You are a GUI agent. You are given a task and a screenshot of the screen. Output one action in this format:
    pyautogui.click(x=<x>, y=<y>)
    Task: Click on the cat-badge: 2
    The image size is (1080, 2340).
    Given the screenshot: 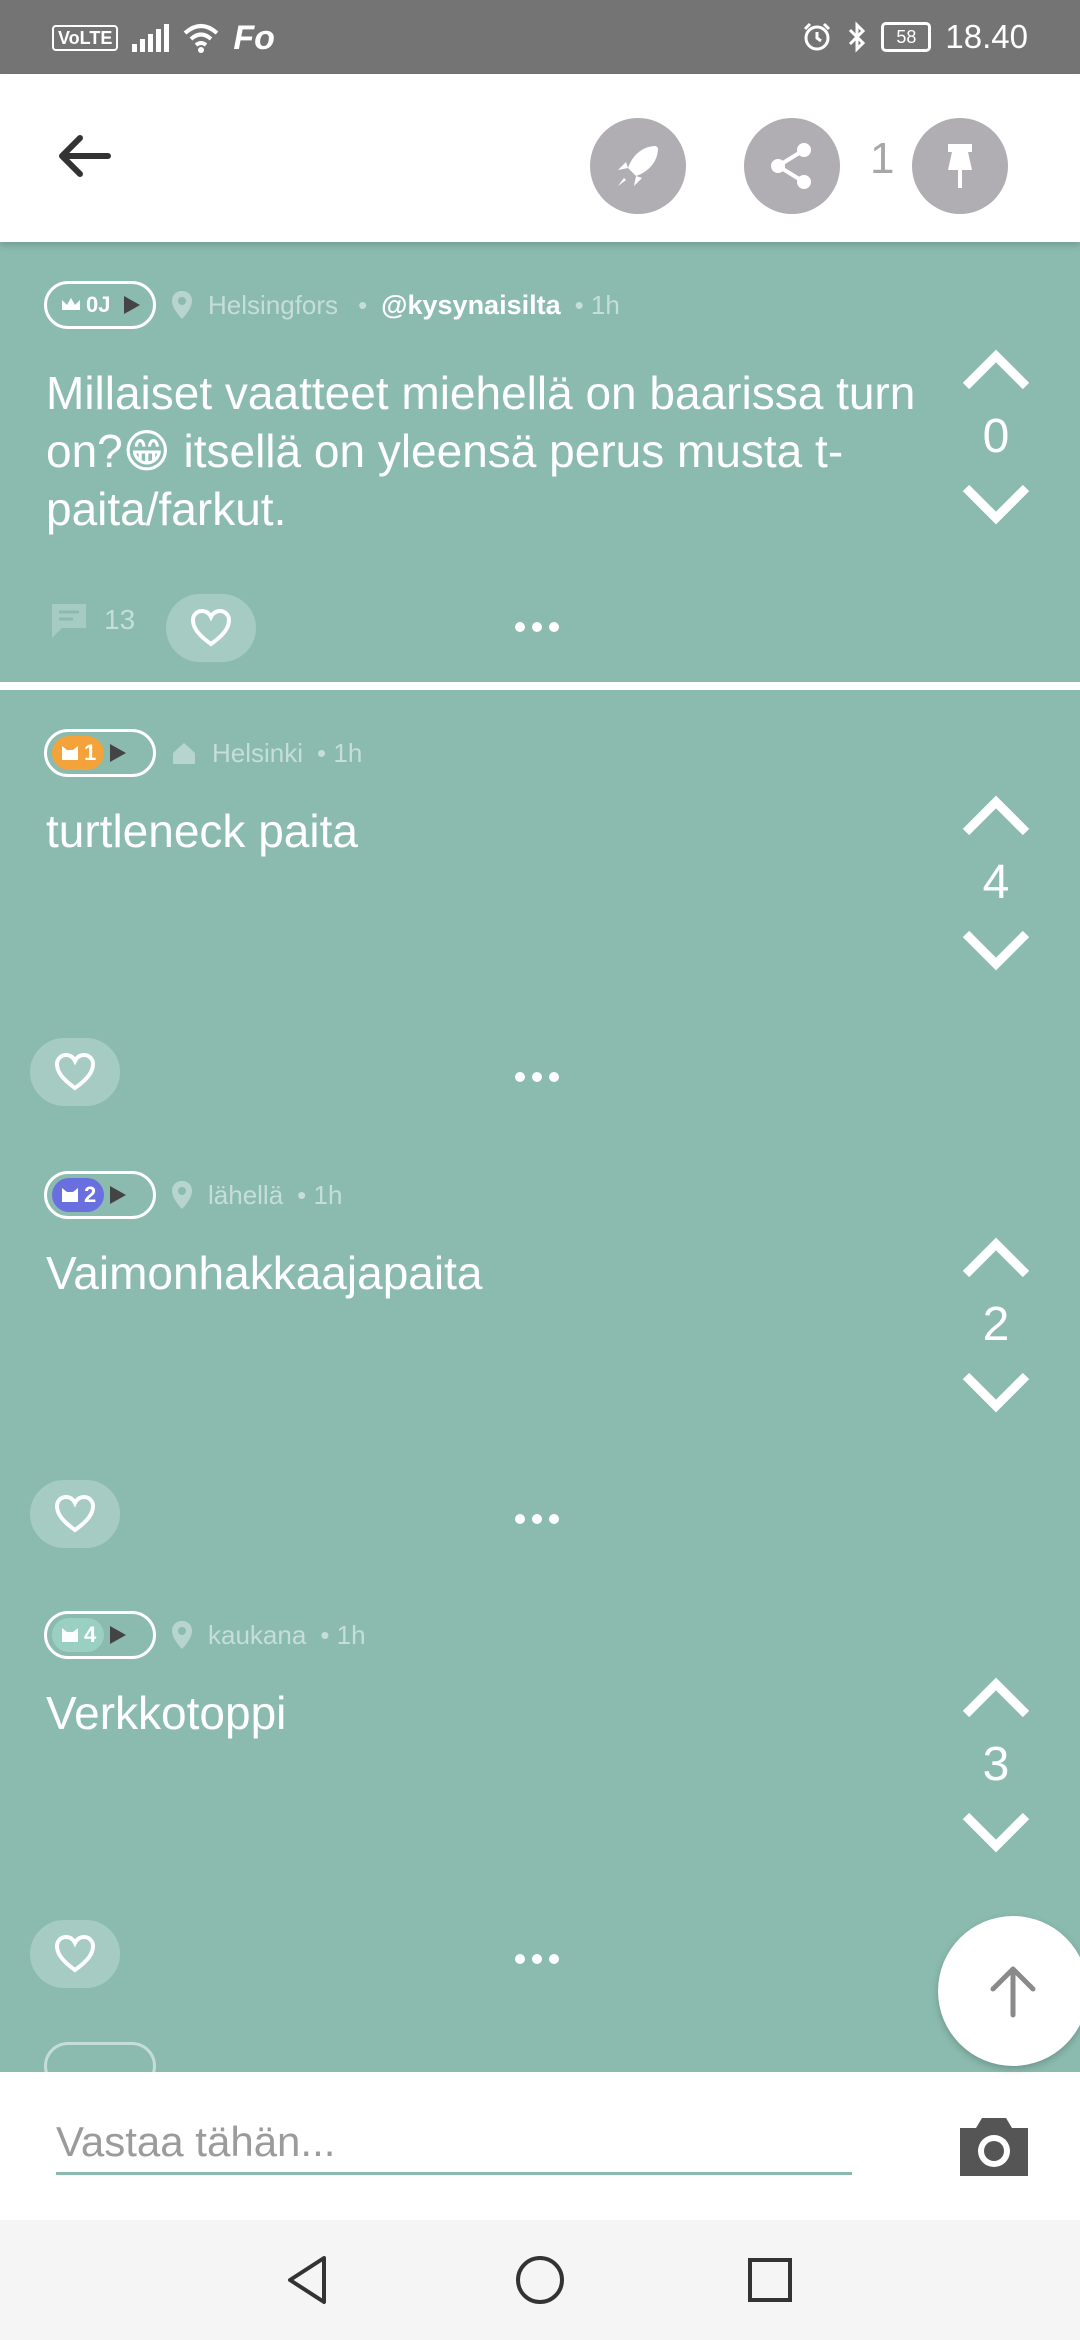 What is the action you would take?
    pyautogui.click(x=78, y=1195)
    